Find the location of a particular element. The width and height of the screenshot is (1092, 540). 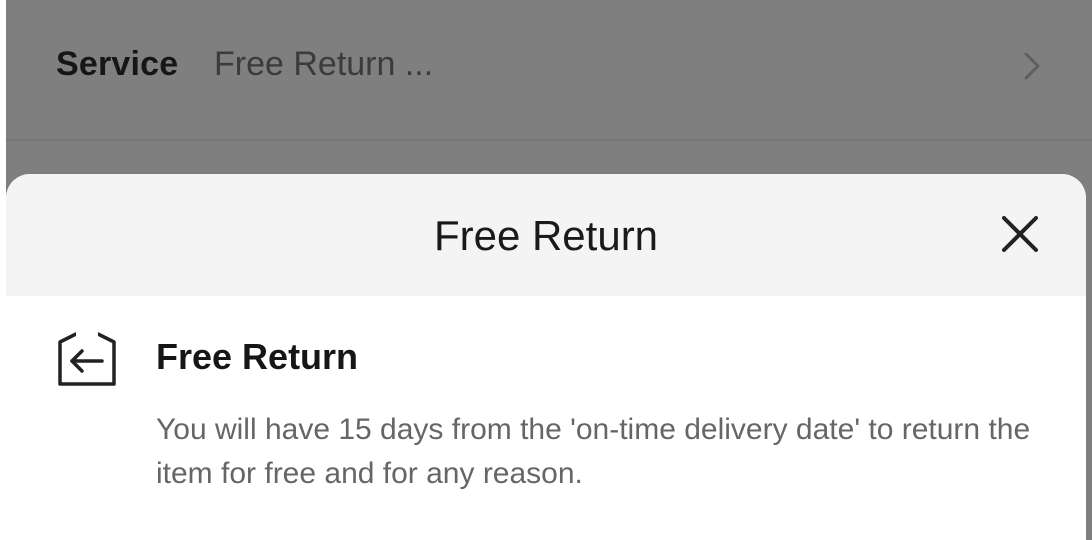

service-label: Service is located at coordinates (117, 64).